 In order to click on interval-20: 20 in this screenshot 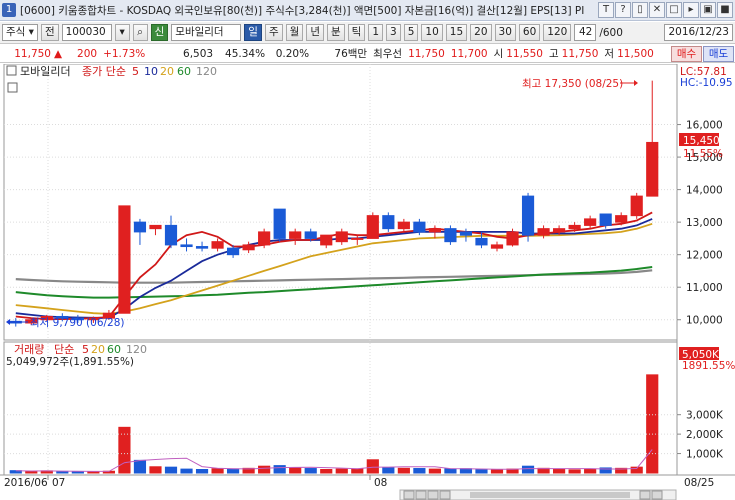, I will do `click(481, 32)`.